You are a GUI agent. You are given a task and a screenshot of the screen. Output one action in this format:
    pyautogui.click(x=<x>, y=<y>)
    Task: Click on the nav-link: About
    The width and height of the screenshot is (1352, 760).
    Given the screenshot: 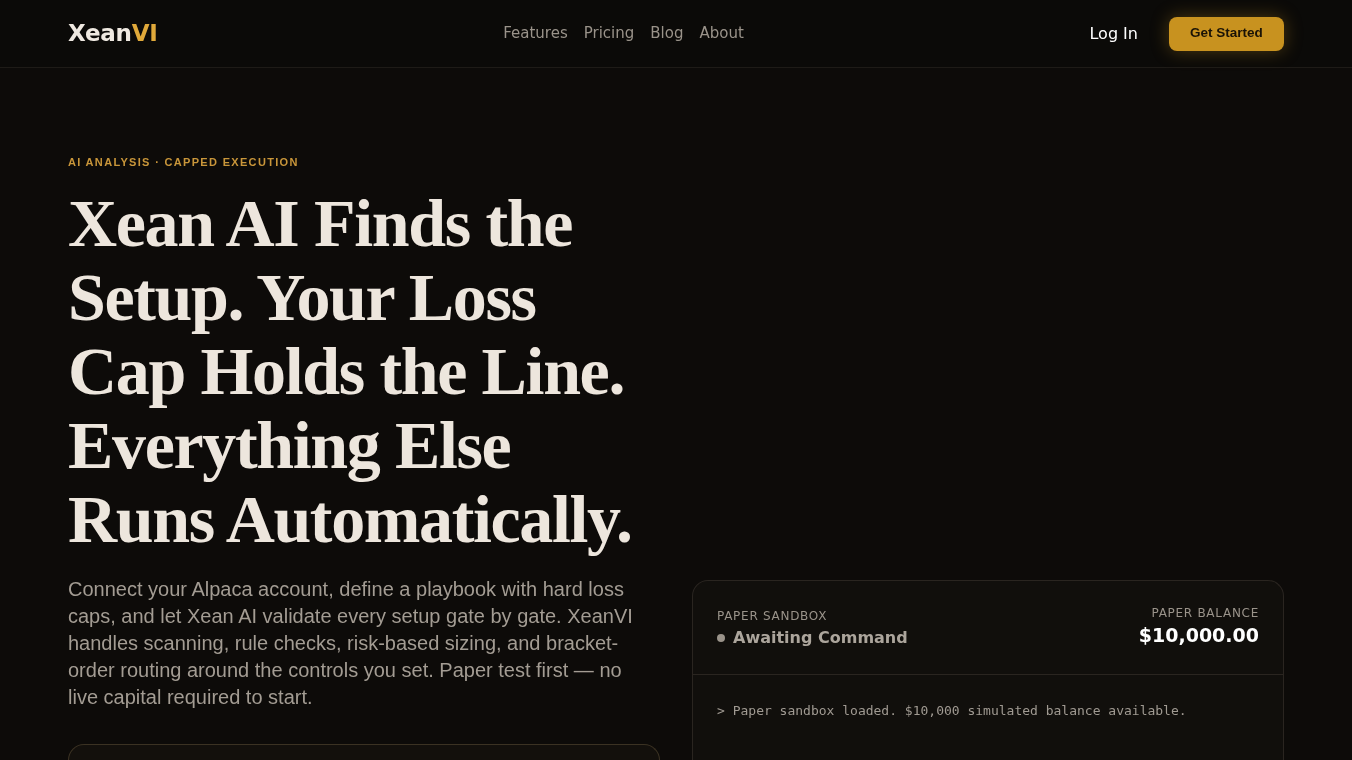 What is the action you would take?
    pyautogui.click(x=721, y=33)
    